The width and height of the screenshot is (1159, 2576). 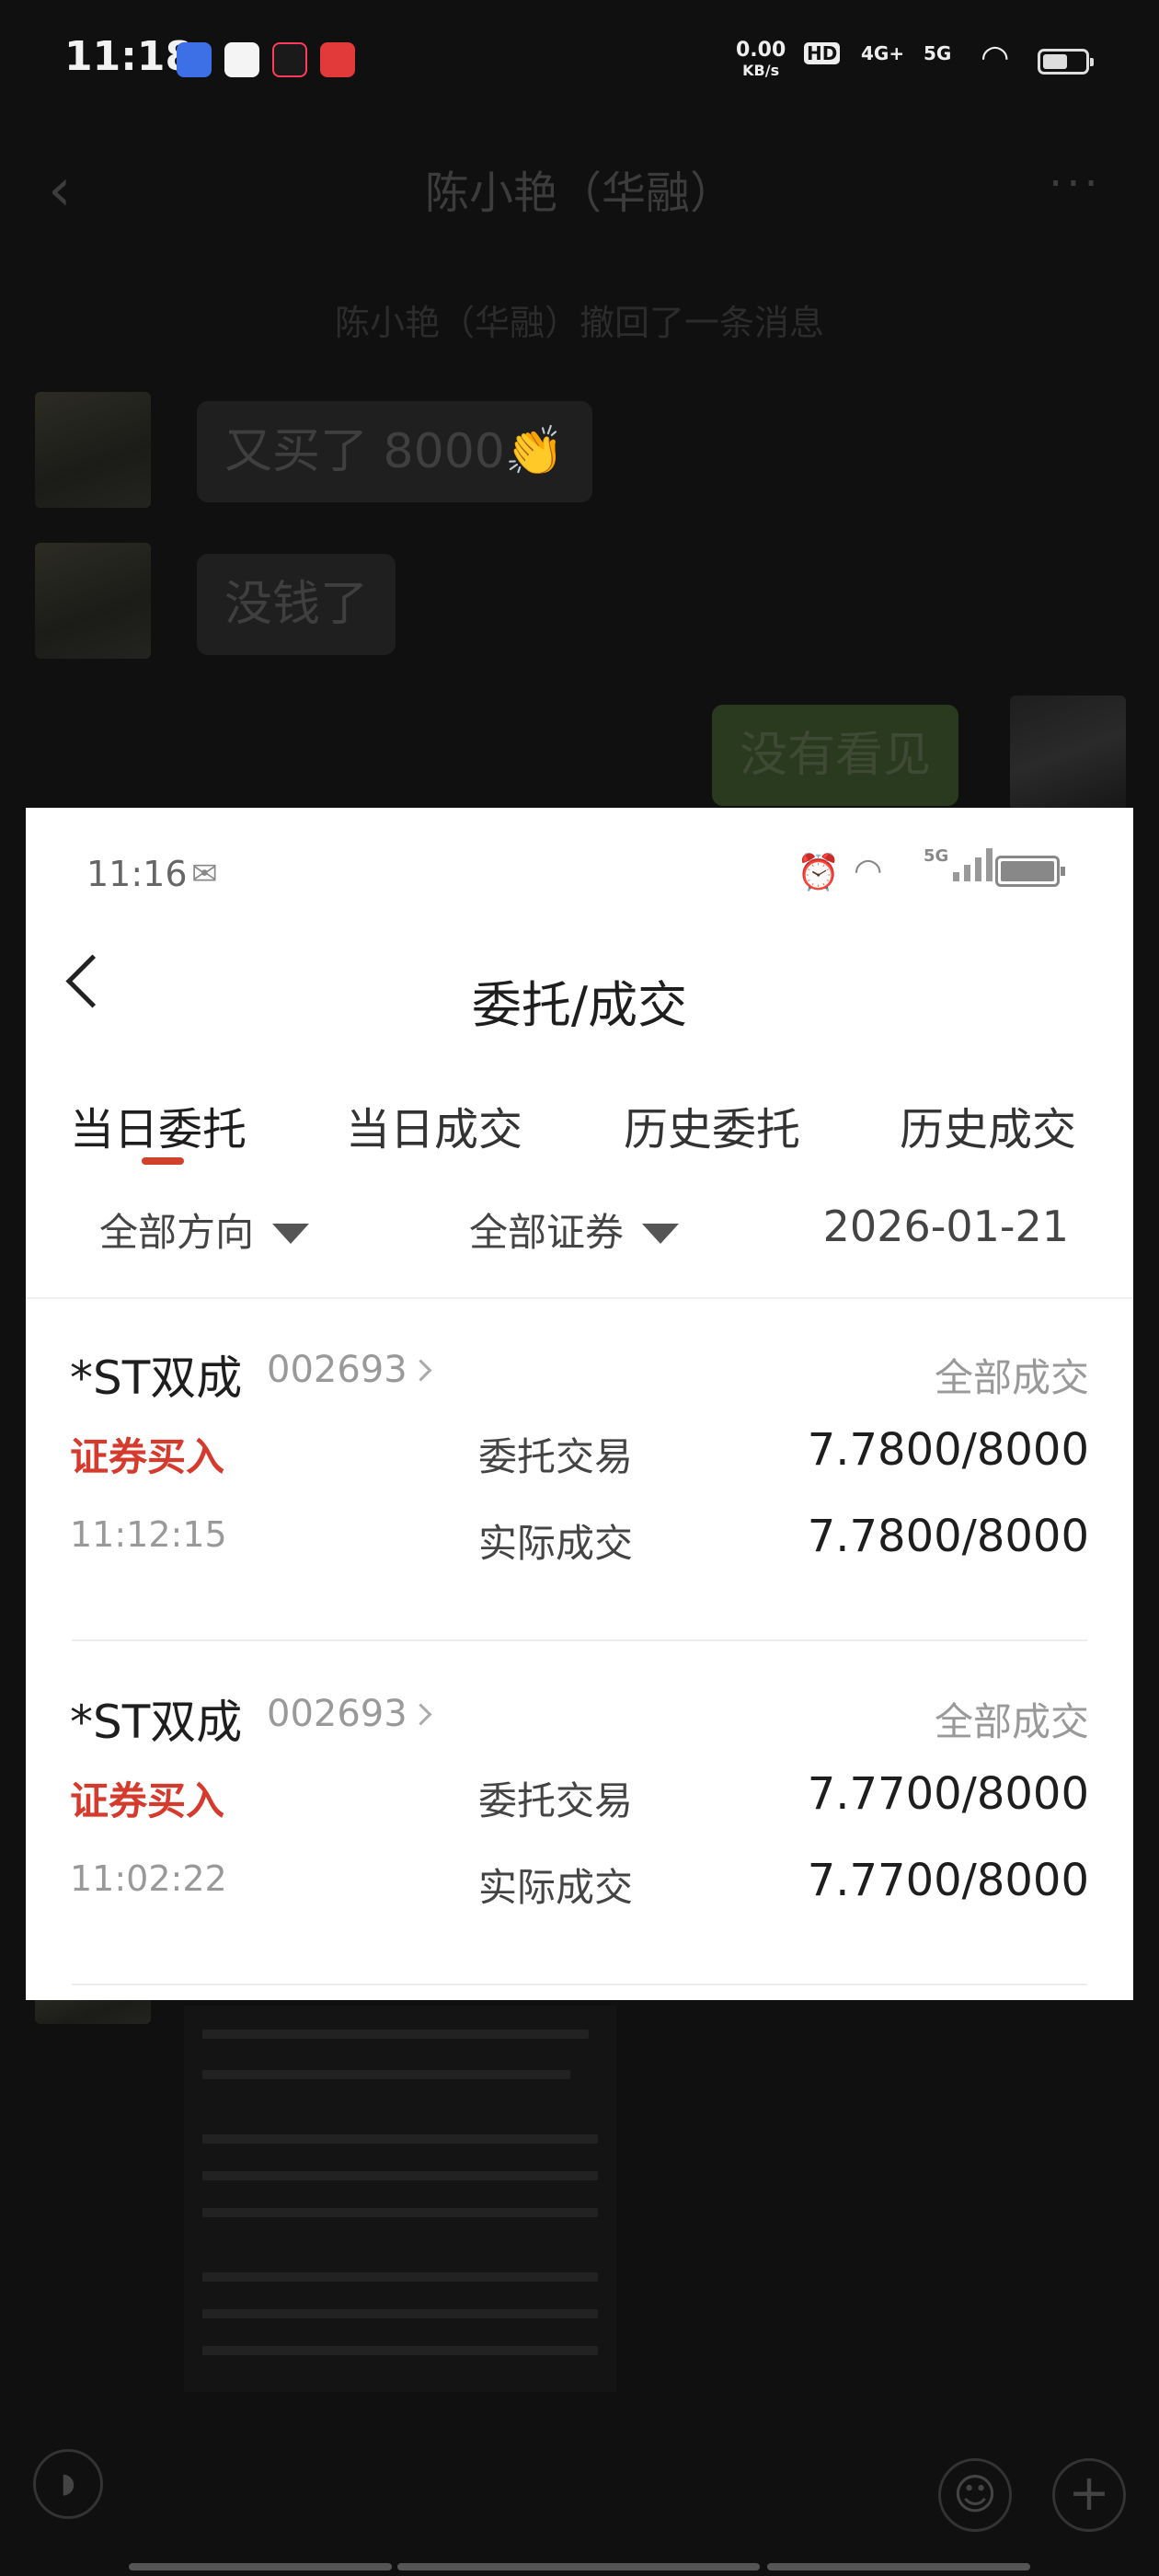 I want to click on security-filter-label: 全部证券, so click(x=547, y=1232).